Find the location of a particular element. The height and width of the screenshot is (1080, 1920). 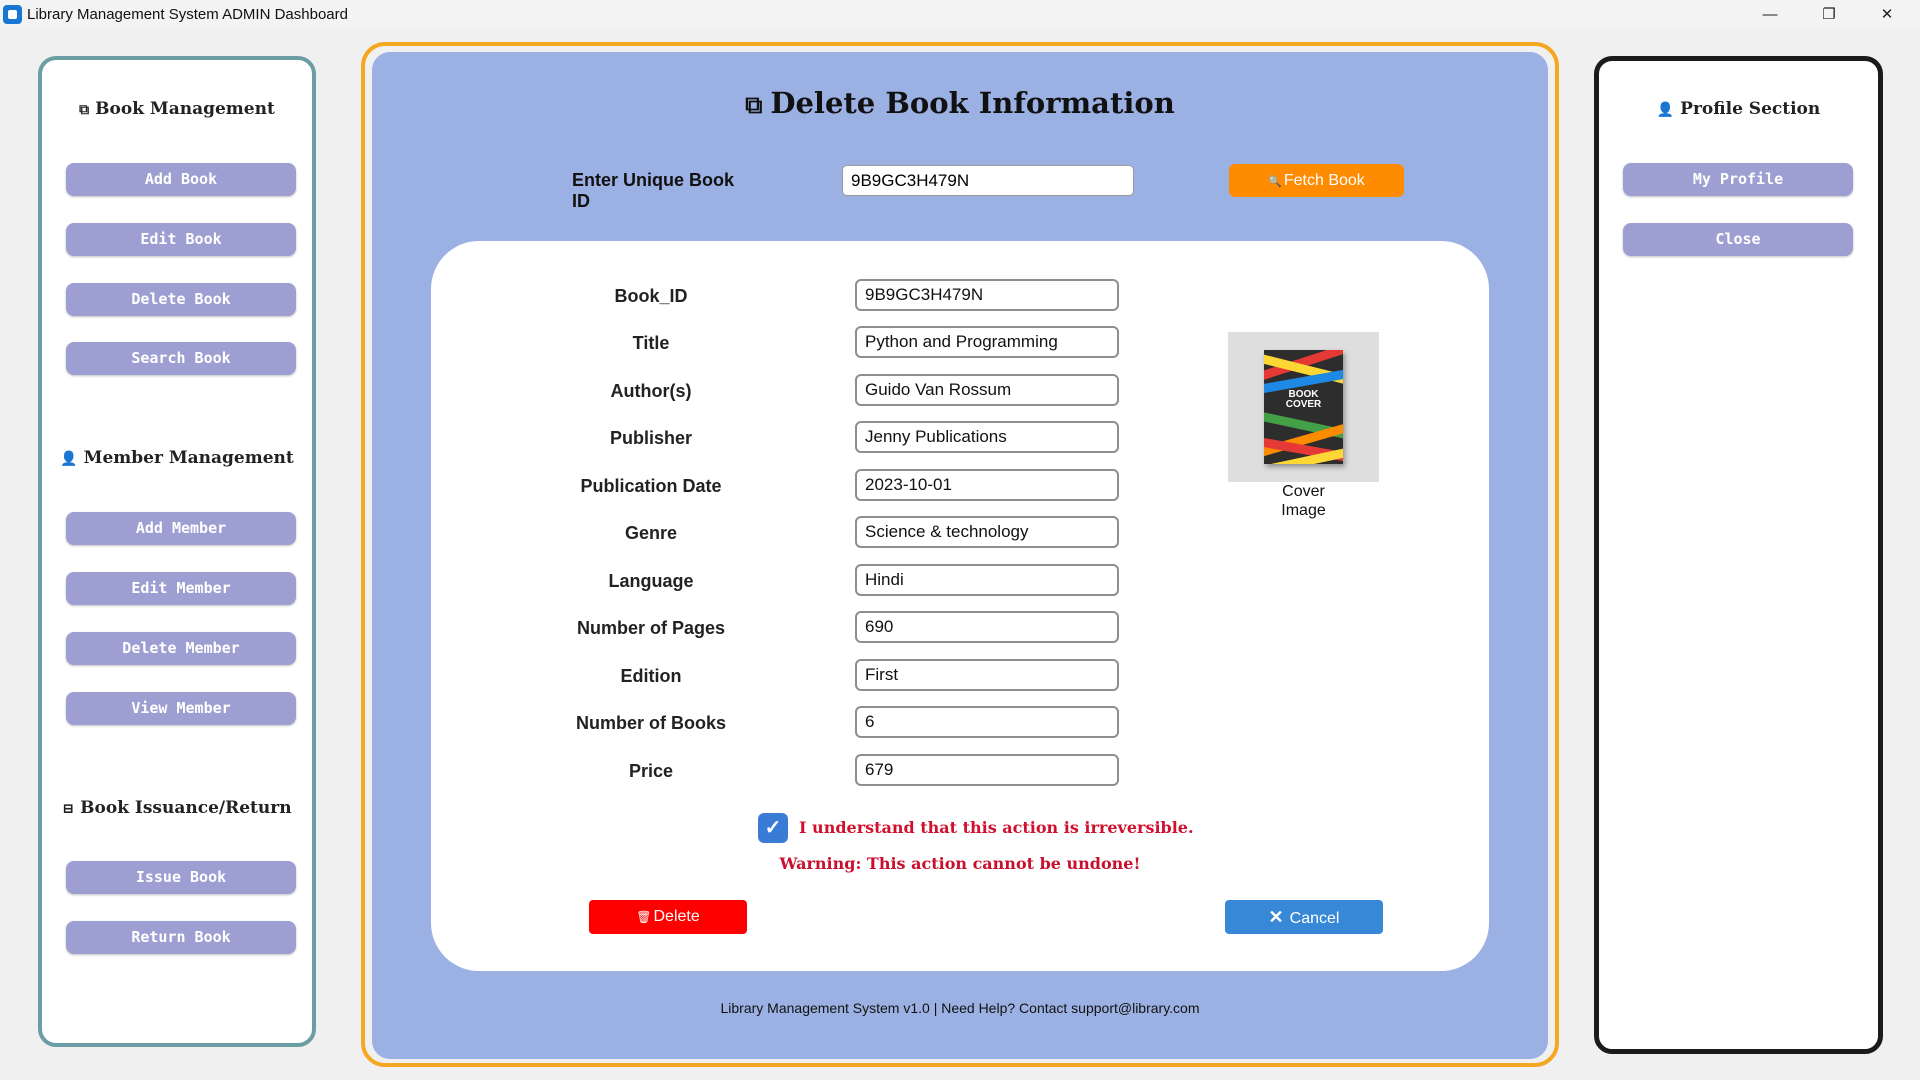

page-title-text: Delete Book Information is located at coordinates (972, 103).